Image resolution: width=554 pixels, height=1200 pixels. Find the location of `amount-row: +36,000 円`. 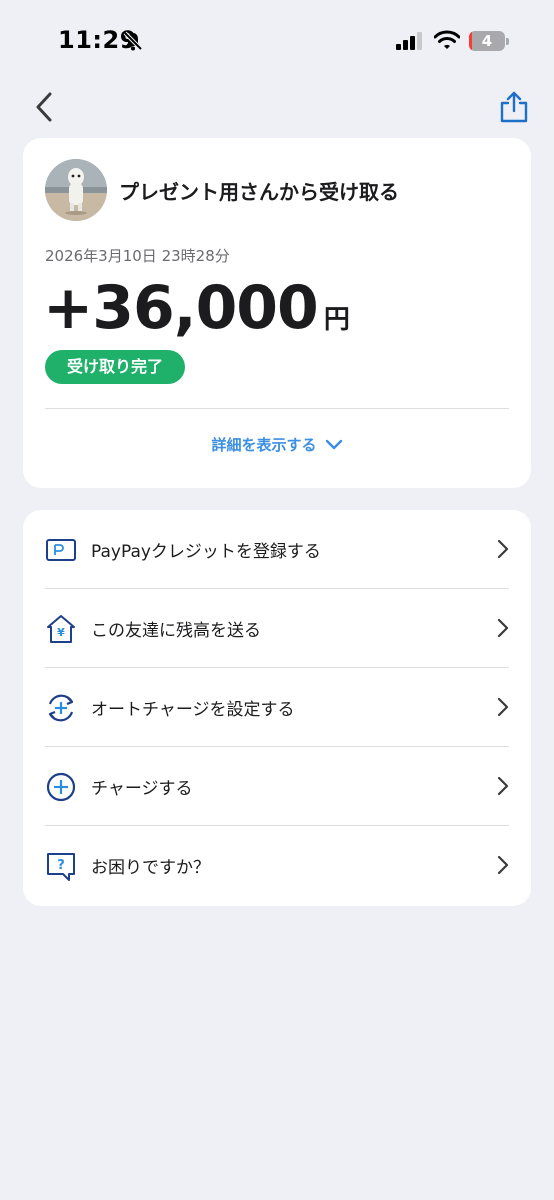

amount-row: +36,000 円 is located at coordinates (196, 308).